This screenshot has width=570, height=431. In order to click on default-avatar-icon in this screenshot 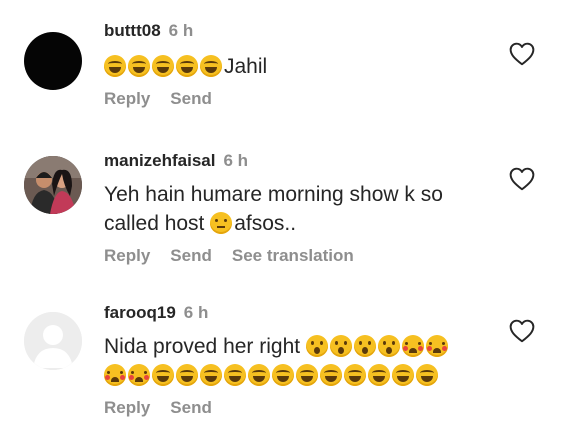, I will do `click(53, 341)`.